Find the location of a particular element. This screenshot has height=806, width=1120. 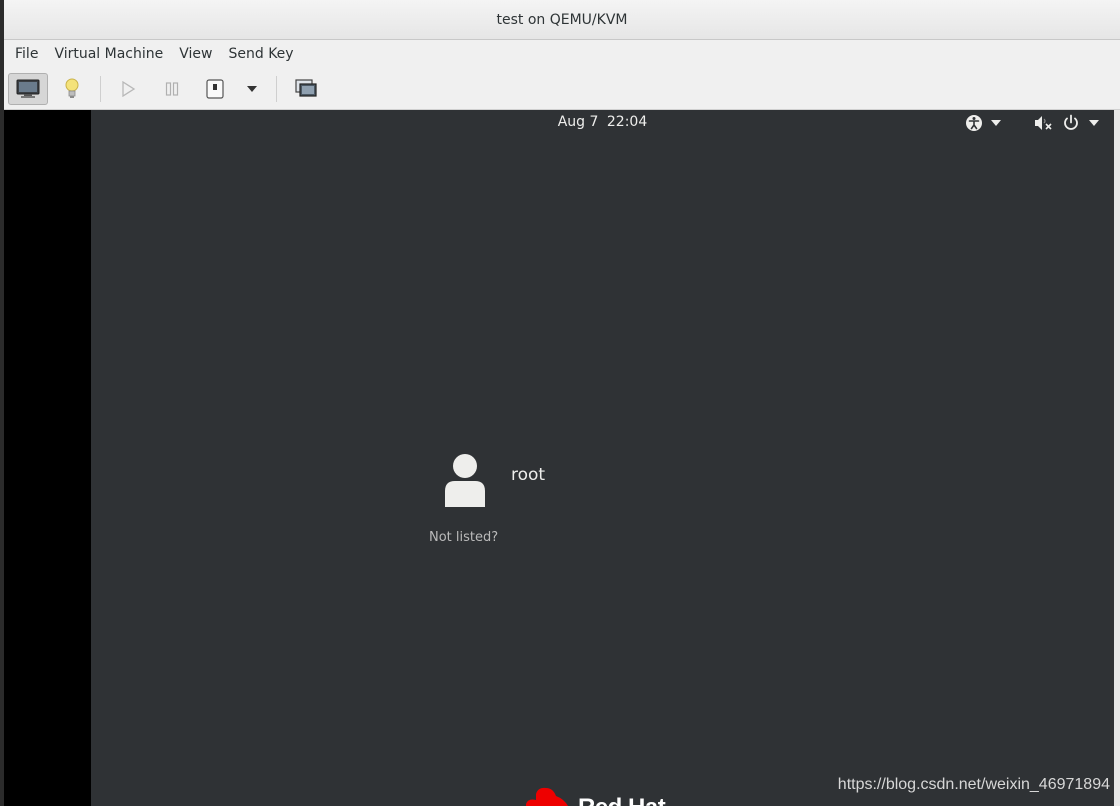

pause-button is located at coordinates (172, 89).